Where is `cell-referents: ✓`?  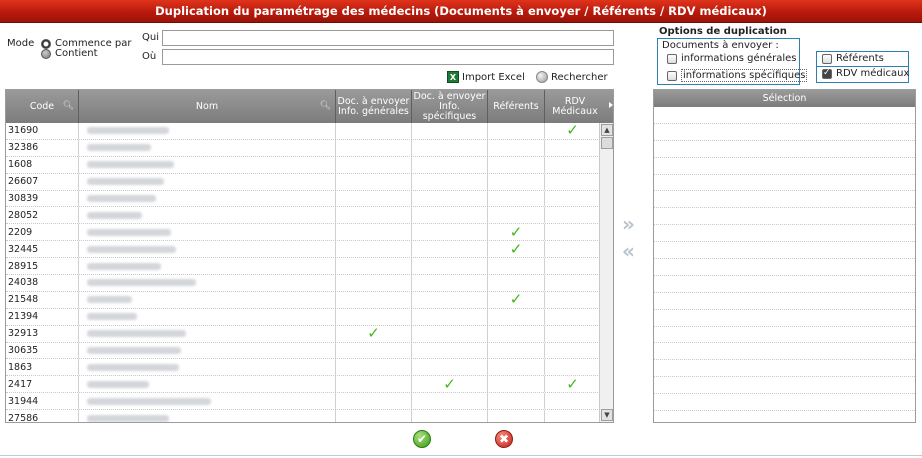
cell-referents: ✓ is located at coordinates (516, 249).